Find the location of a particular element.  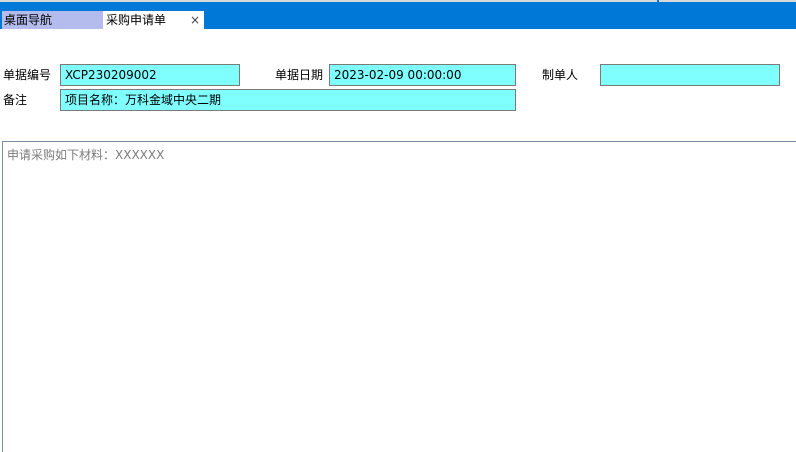

remark-field: 项目名称：万科金域中央二期 is located at coordinates (288, 100).